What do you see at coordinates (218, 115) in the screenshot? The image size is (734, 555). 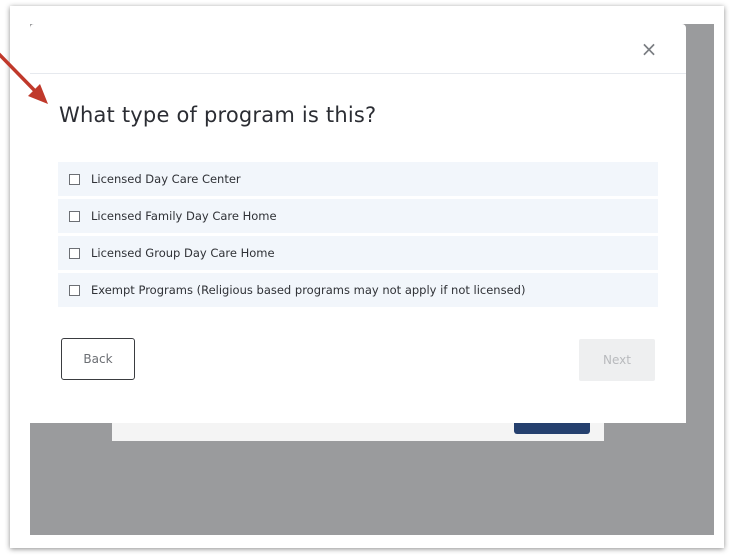 I see `dialog-title: What type of program is this?` at bounding box center [218, 115].